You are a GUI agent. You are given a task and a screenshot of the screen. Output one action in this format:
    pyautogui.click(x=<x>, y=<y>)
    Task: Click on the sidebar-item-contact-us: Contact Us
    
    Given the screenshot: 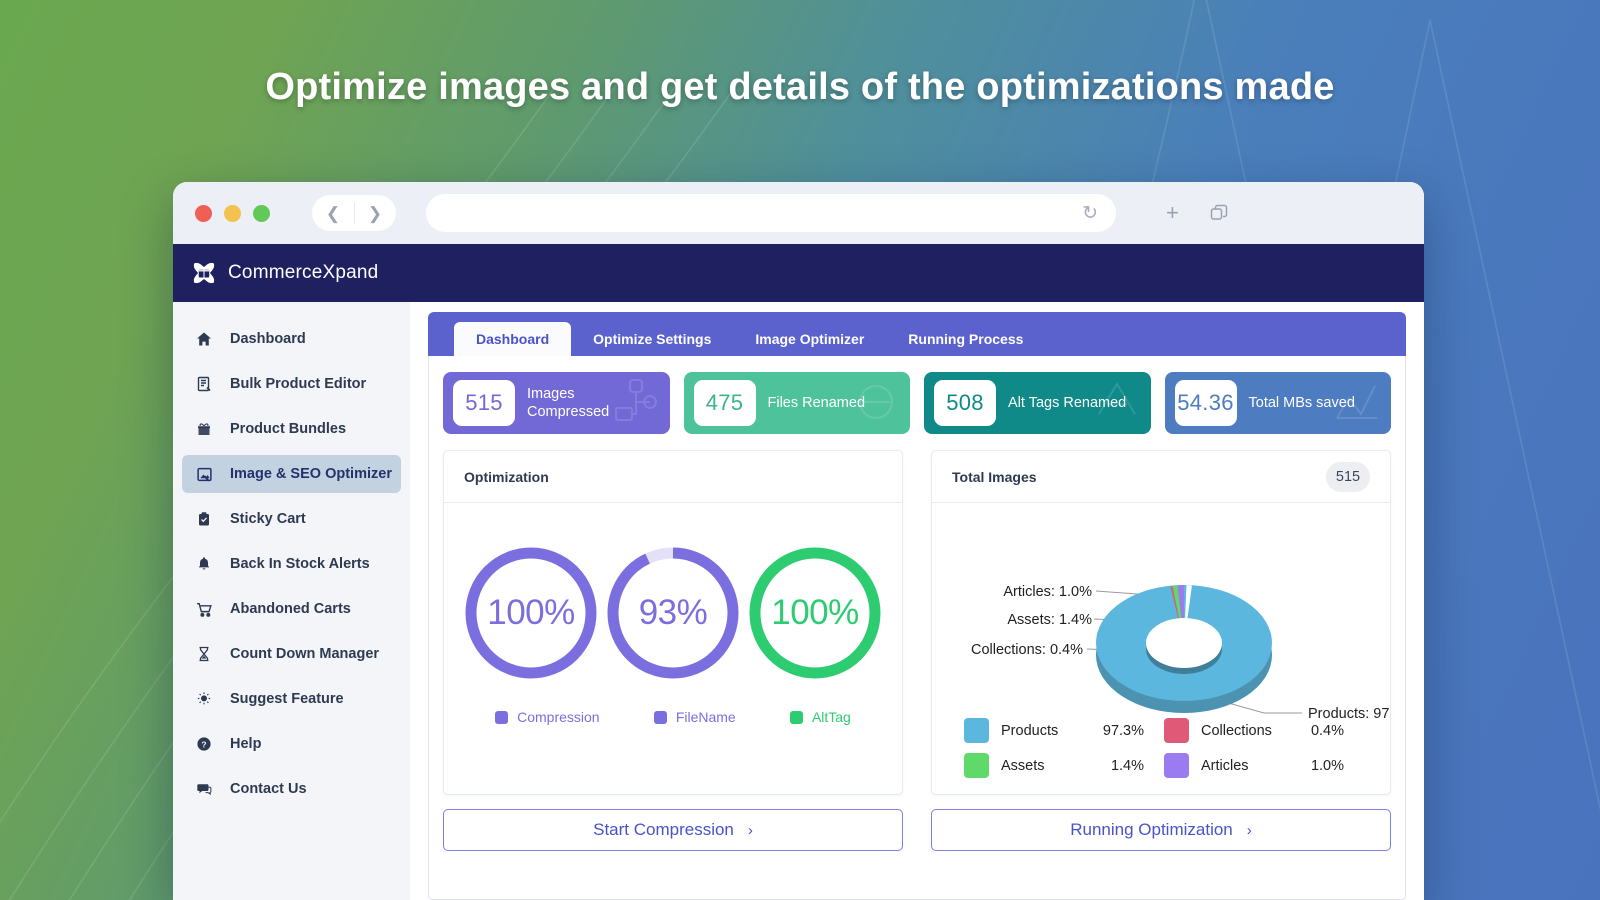 What is the action you would take?
    pyautogui.click(x=291, y=789)
    